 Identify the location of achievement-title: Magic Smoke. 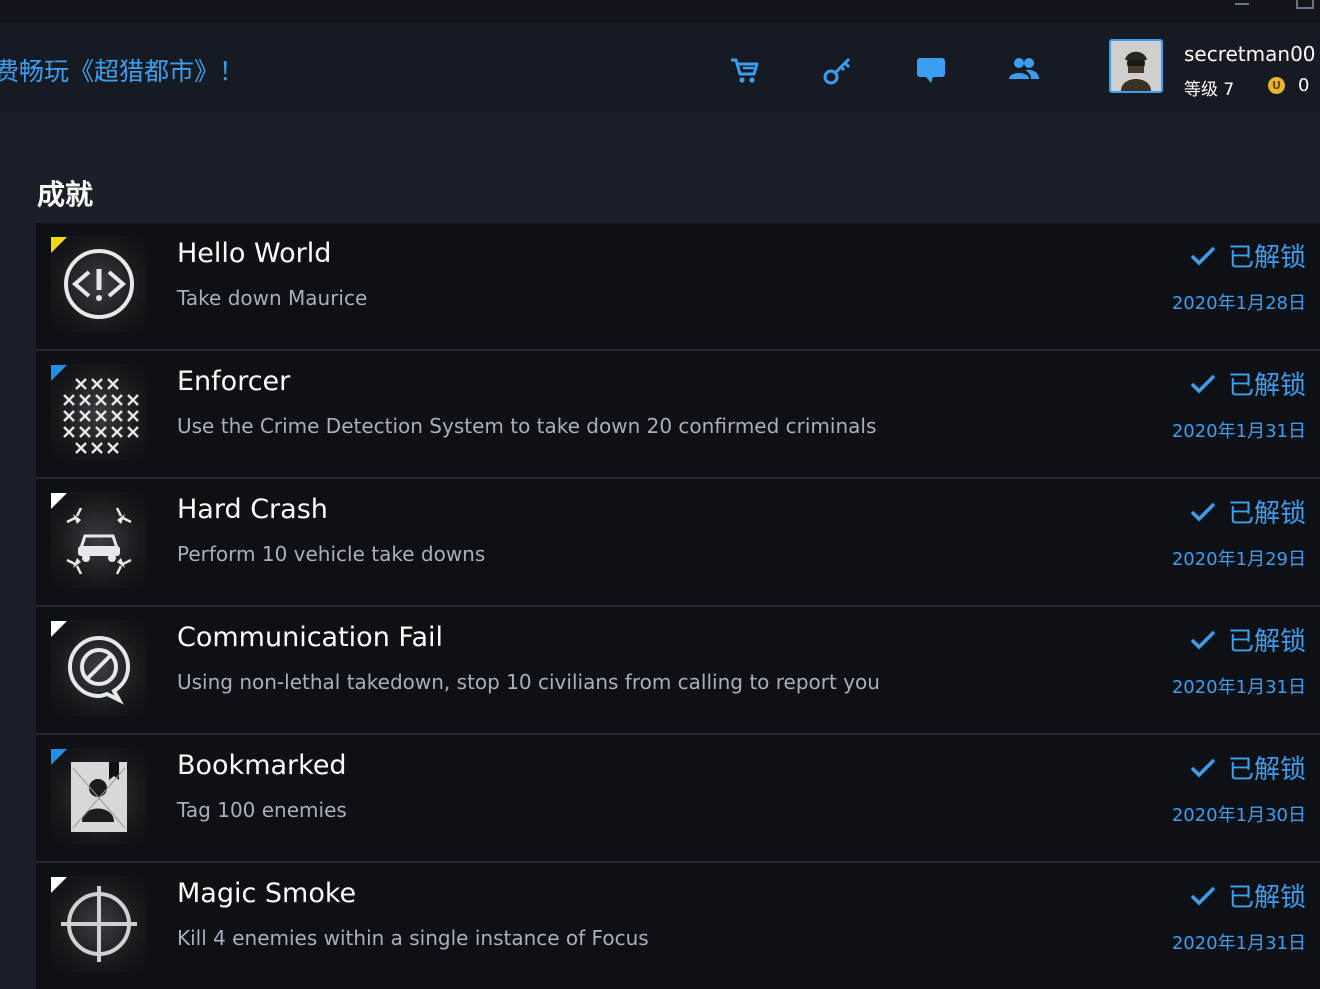
(267, 893).